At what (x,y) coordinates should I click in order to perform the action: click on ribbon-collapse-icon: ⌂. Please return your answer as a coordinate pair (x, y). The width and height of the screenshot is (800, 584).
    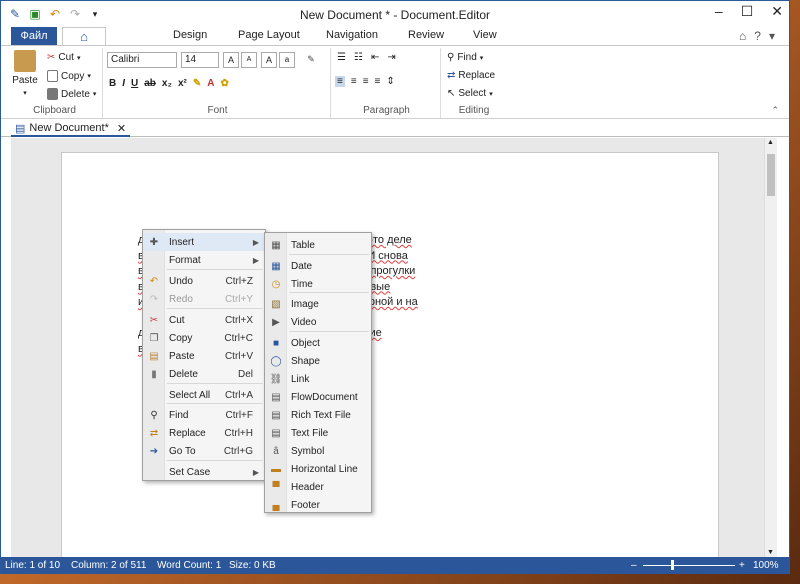
    Looking at the image, I should click on (742, 36).